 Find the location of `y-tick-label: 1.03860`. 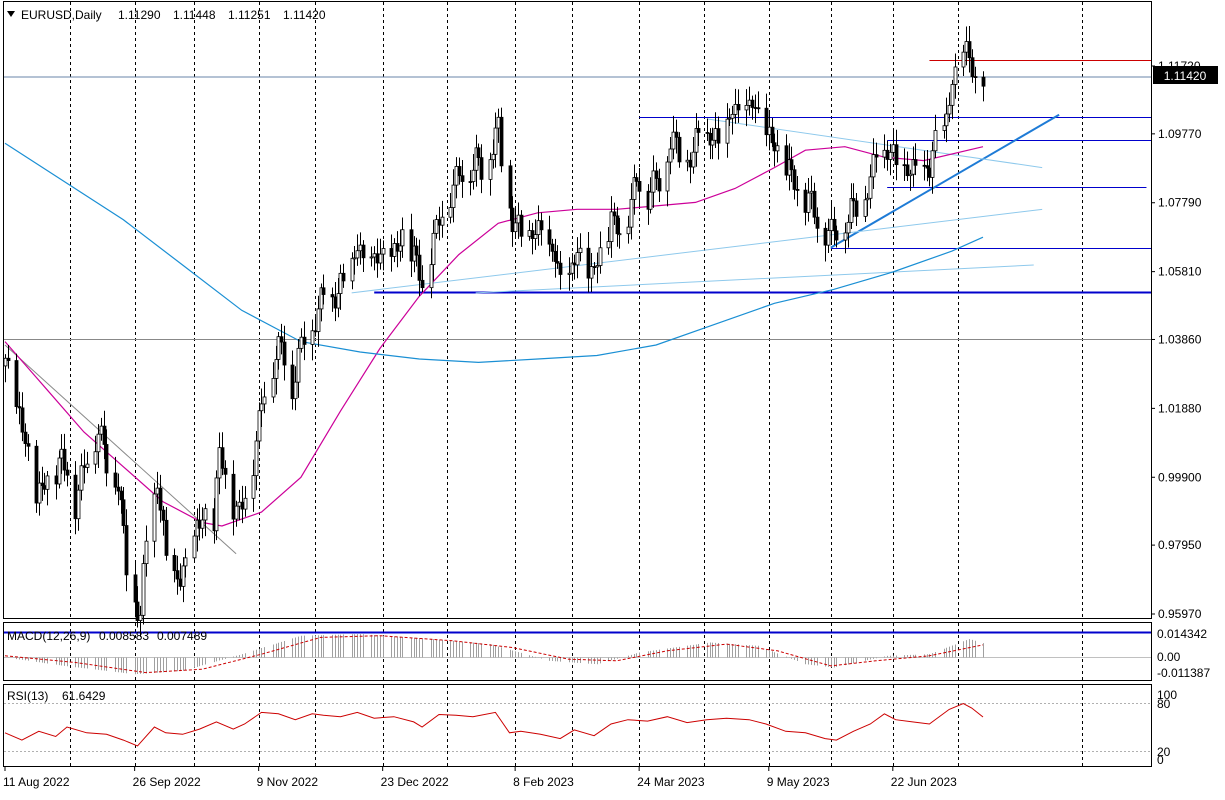

y-tick-label: 1.03860 is located at coordinates (1180, 339).